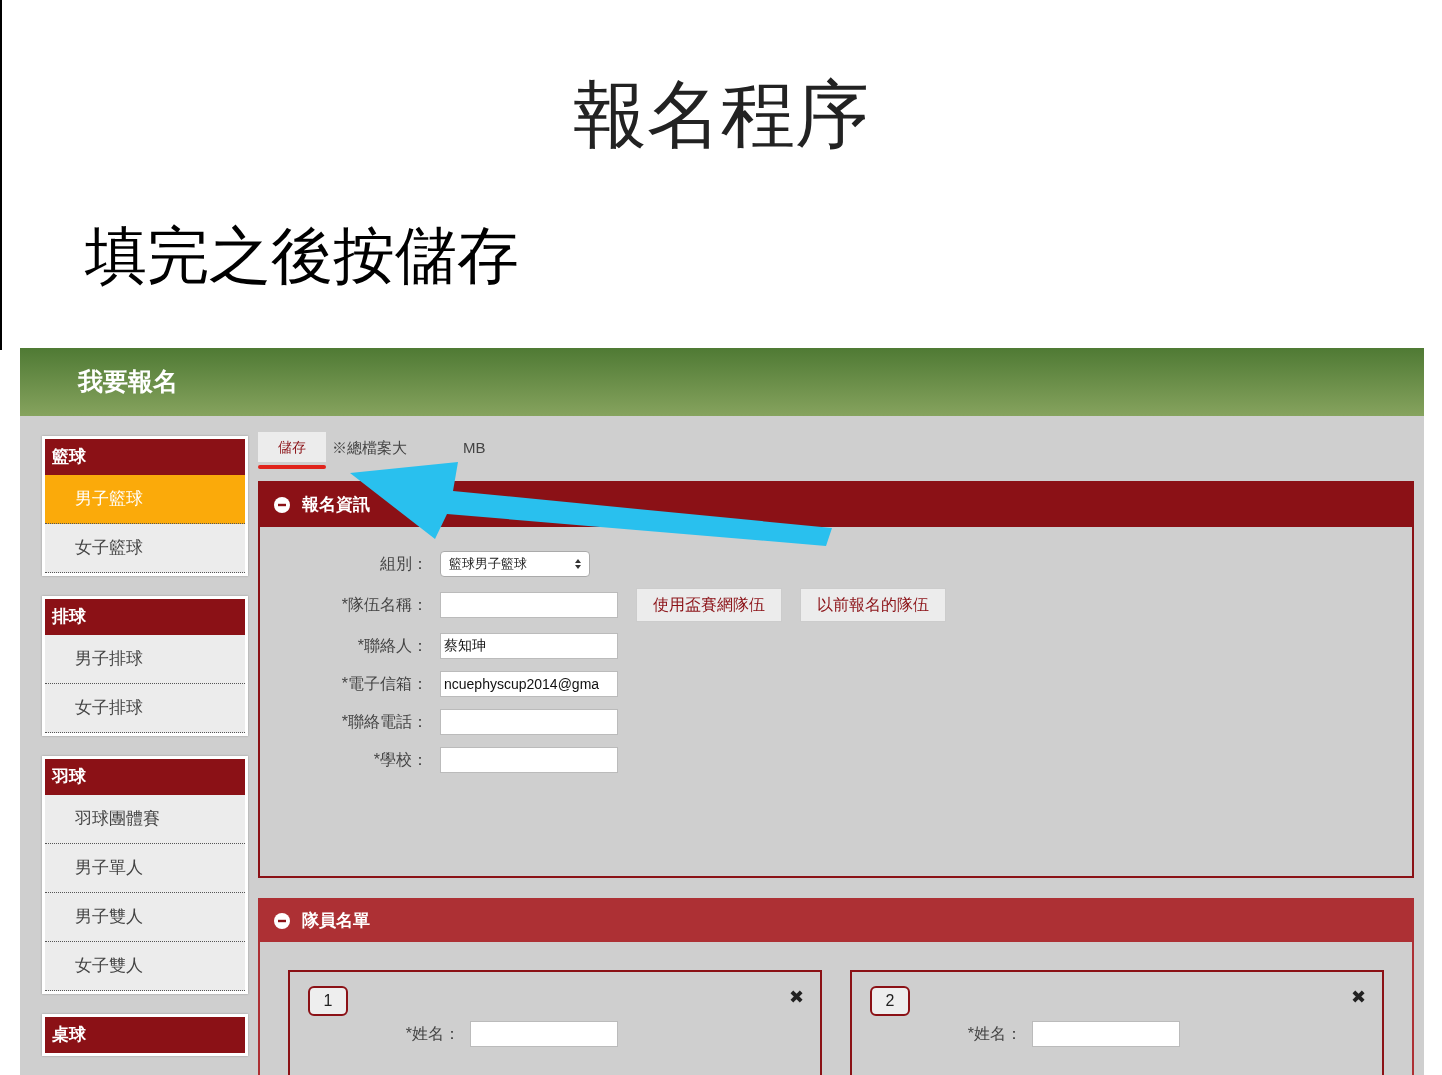 Image resolution: width=1442 pixels, height=1075 pixels. Describe the element at coordinates (145, 548) in the screenshot. I see `sidebar-item: 女子籃球` at that location.